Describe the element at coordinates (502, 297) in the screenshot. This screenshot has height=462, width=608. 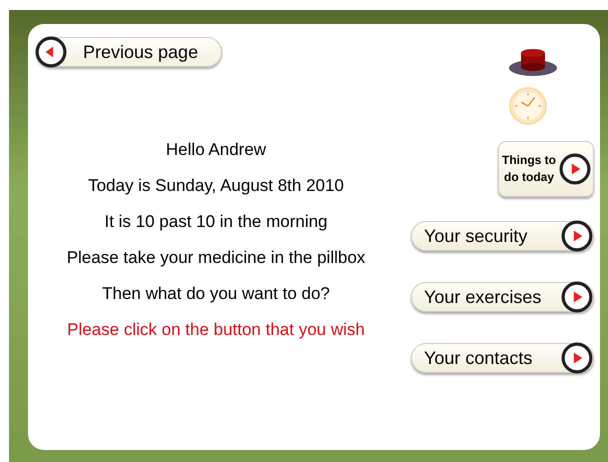
I see `menu-button: Your exercises` at that location.